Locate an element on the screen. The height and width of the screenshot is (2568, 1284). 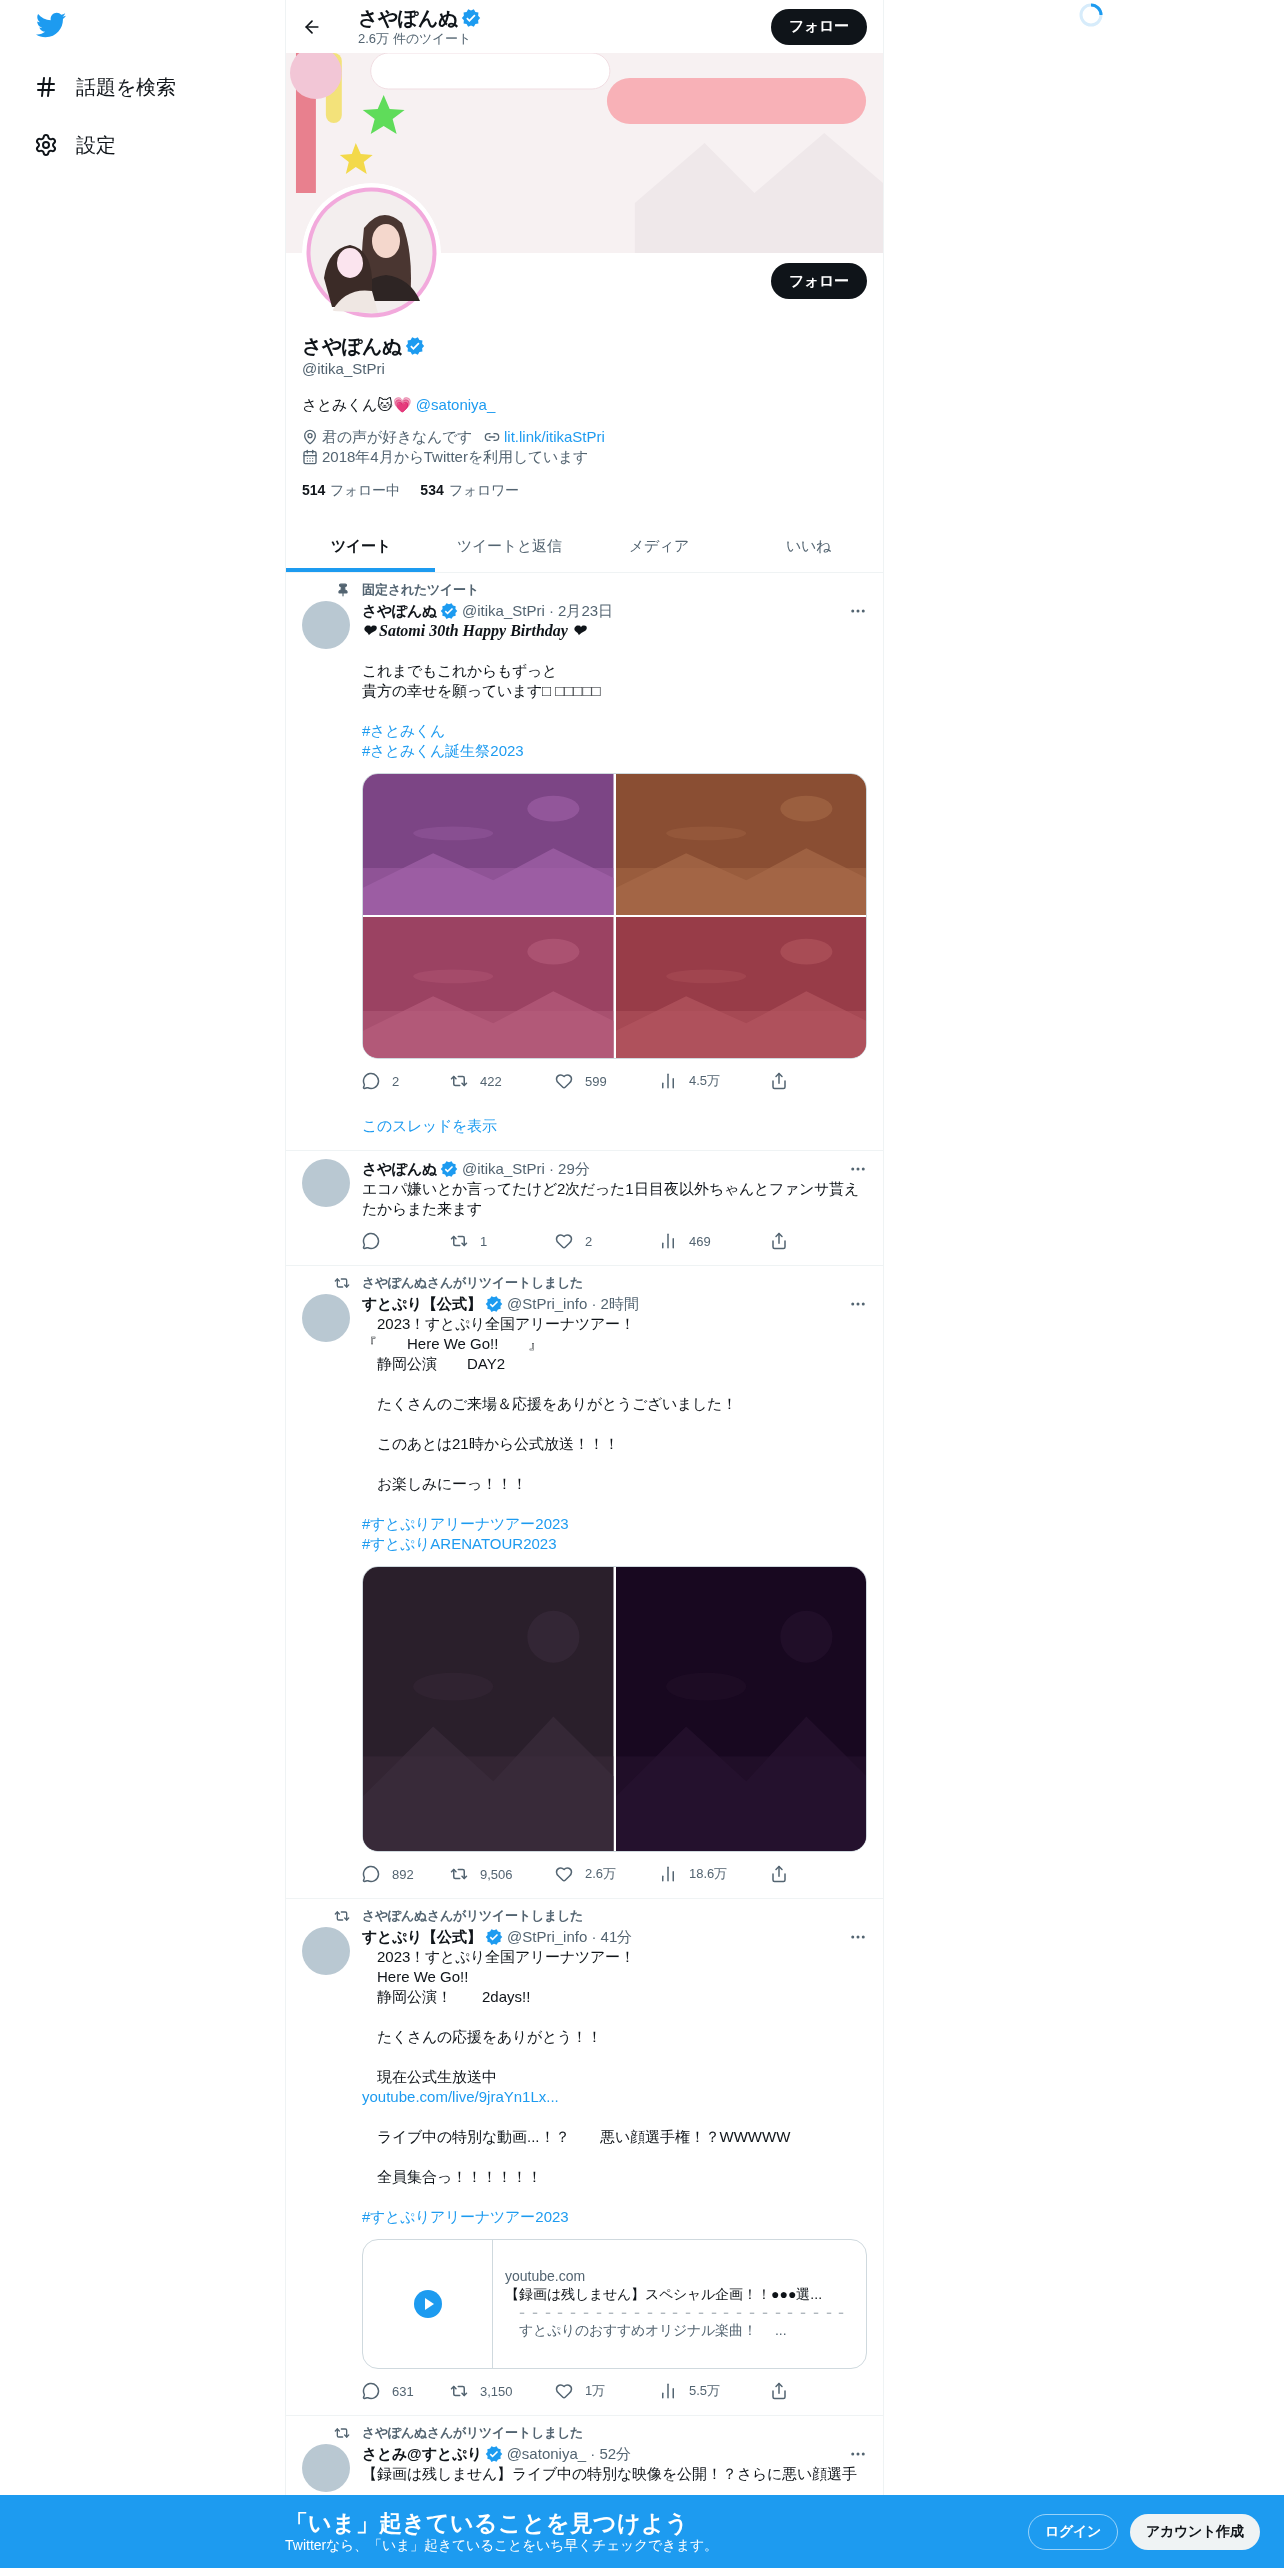
tweet-action: 4.5万 is located at coordinates (690, 1081).